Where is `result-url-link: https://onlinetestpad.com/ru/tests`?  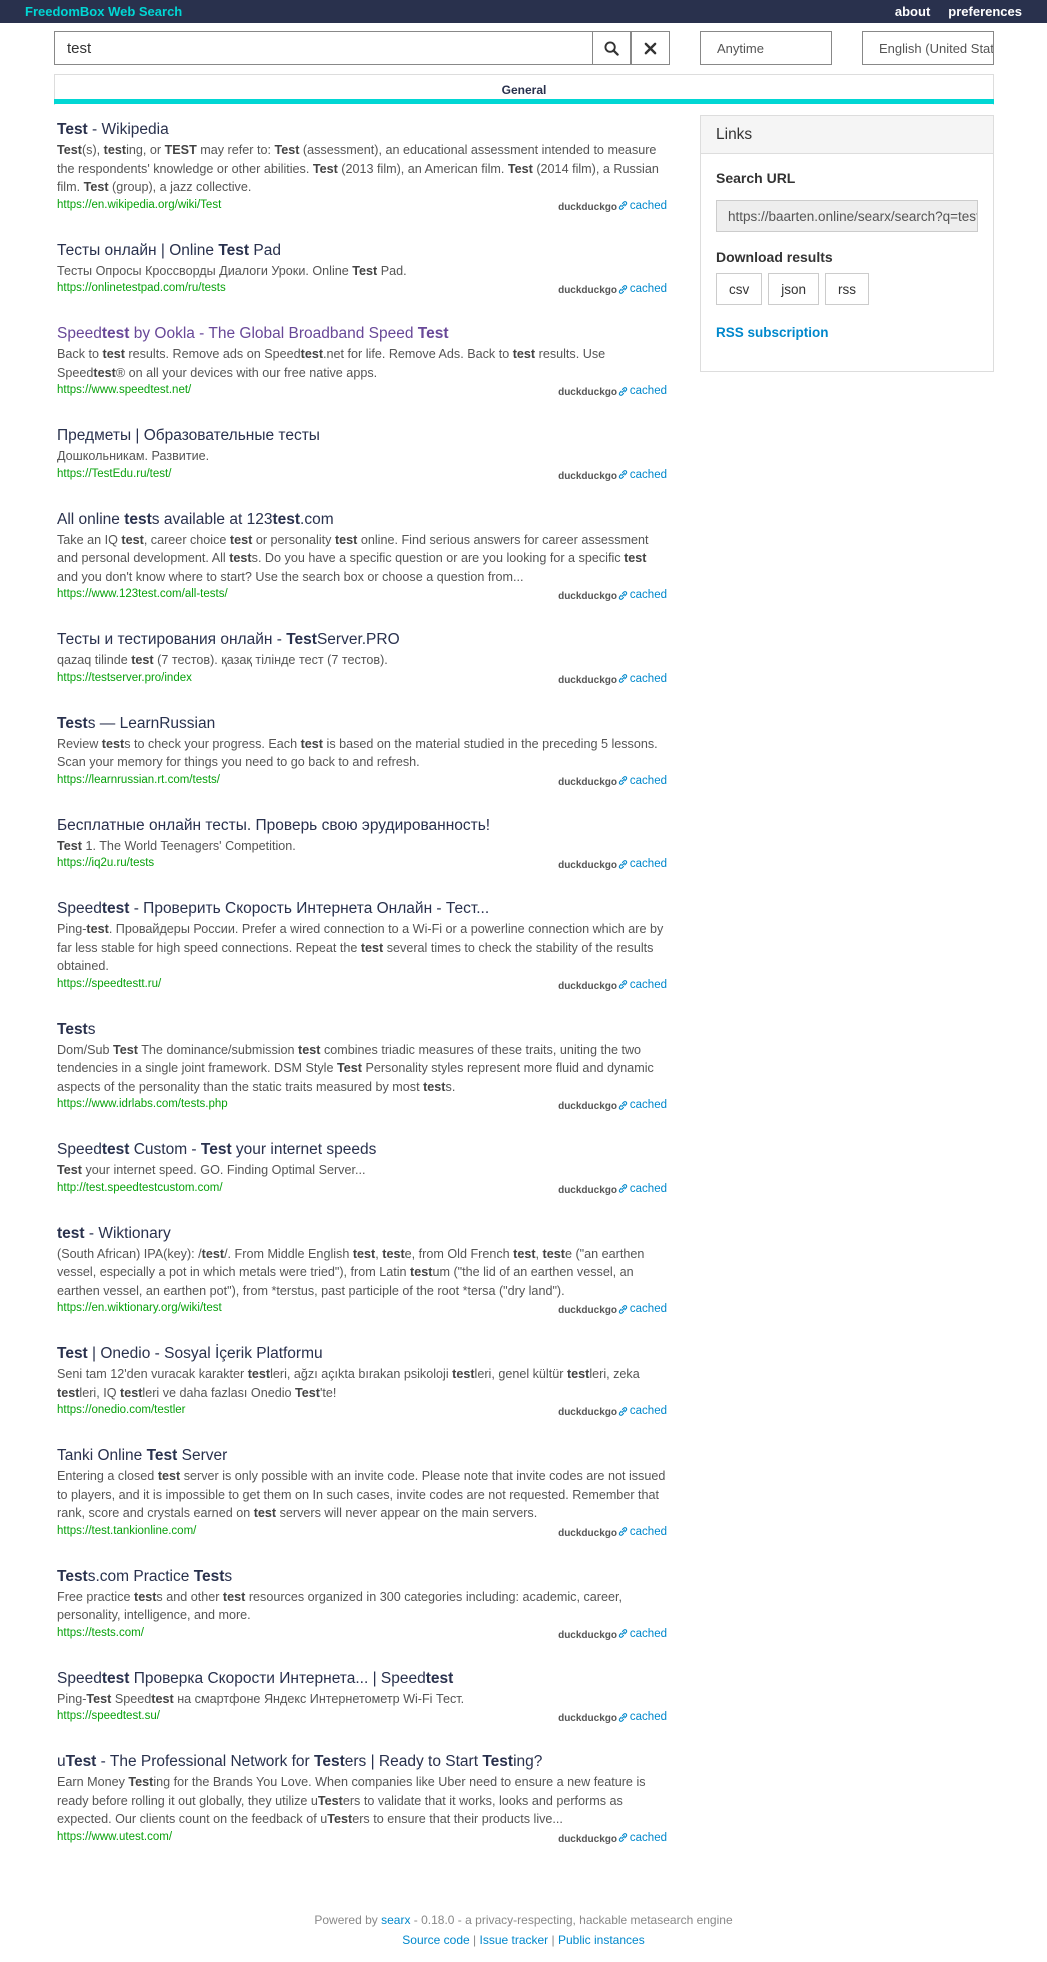 result-url-link: https://onlinetestpad.com/ru/tests is located at coordinates (141, 288).